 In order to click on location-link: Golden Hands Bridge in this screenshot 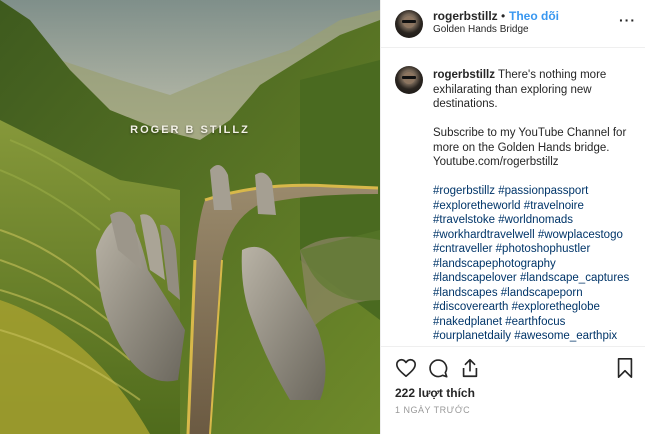, I will do `click(481, 29)`.